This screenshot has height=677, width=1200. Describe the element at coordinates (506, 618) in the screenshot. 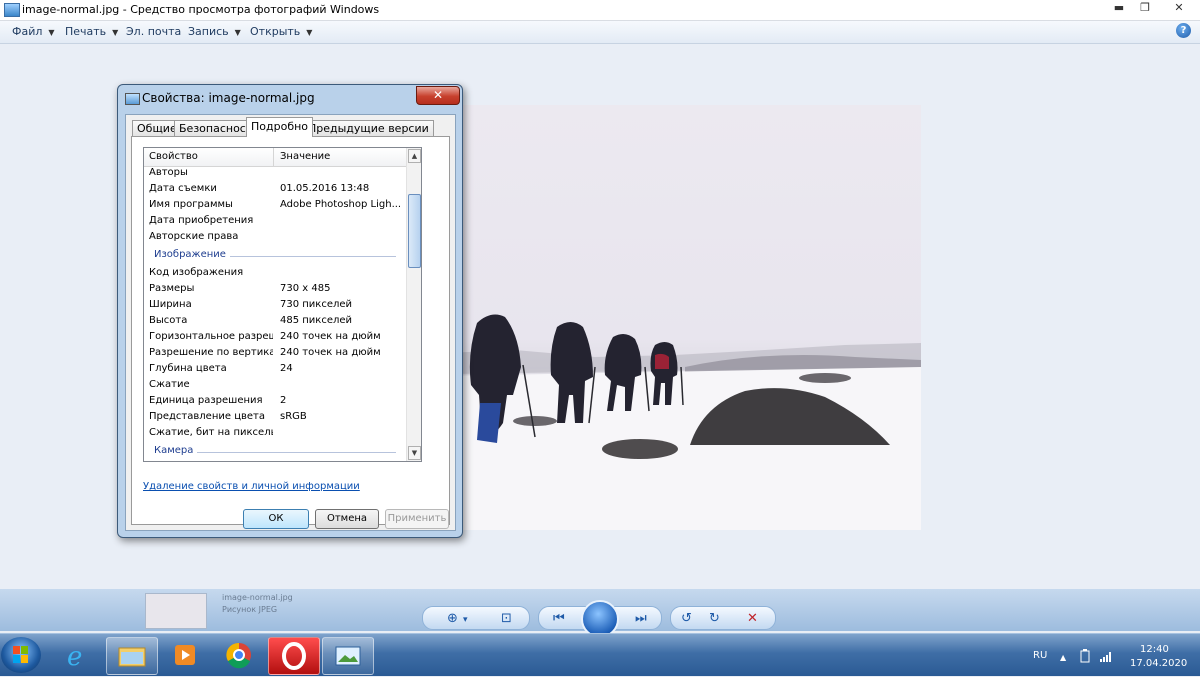

I see `actual-size-icon: ⊡` at that location.